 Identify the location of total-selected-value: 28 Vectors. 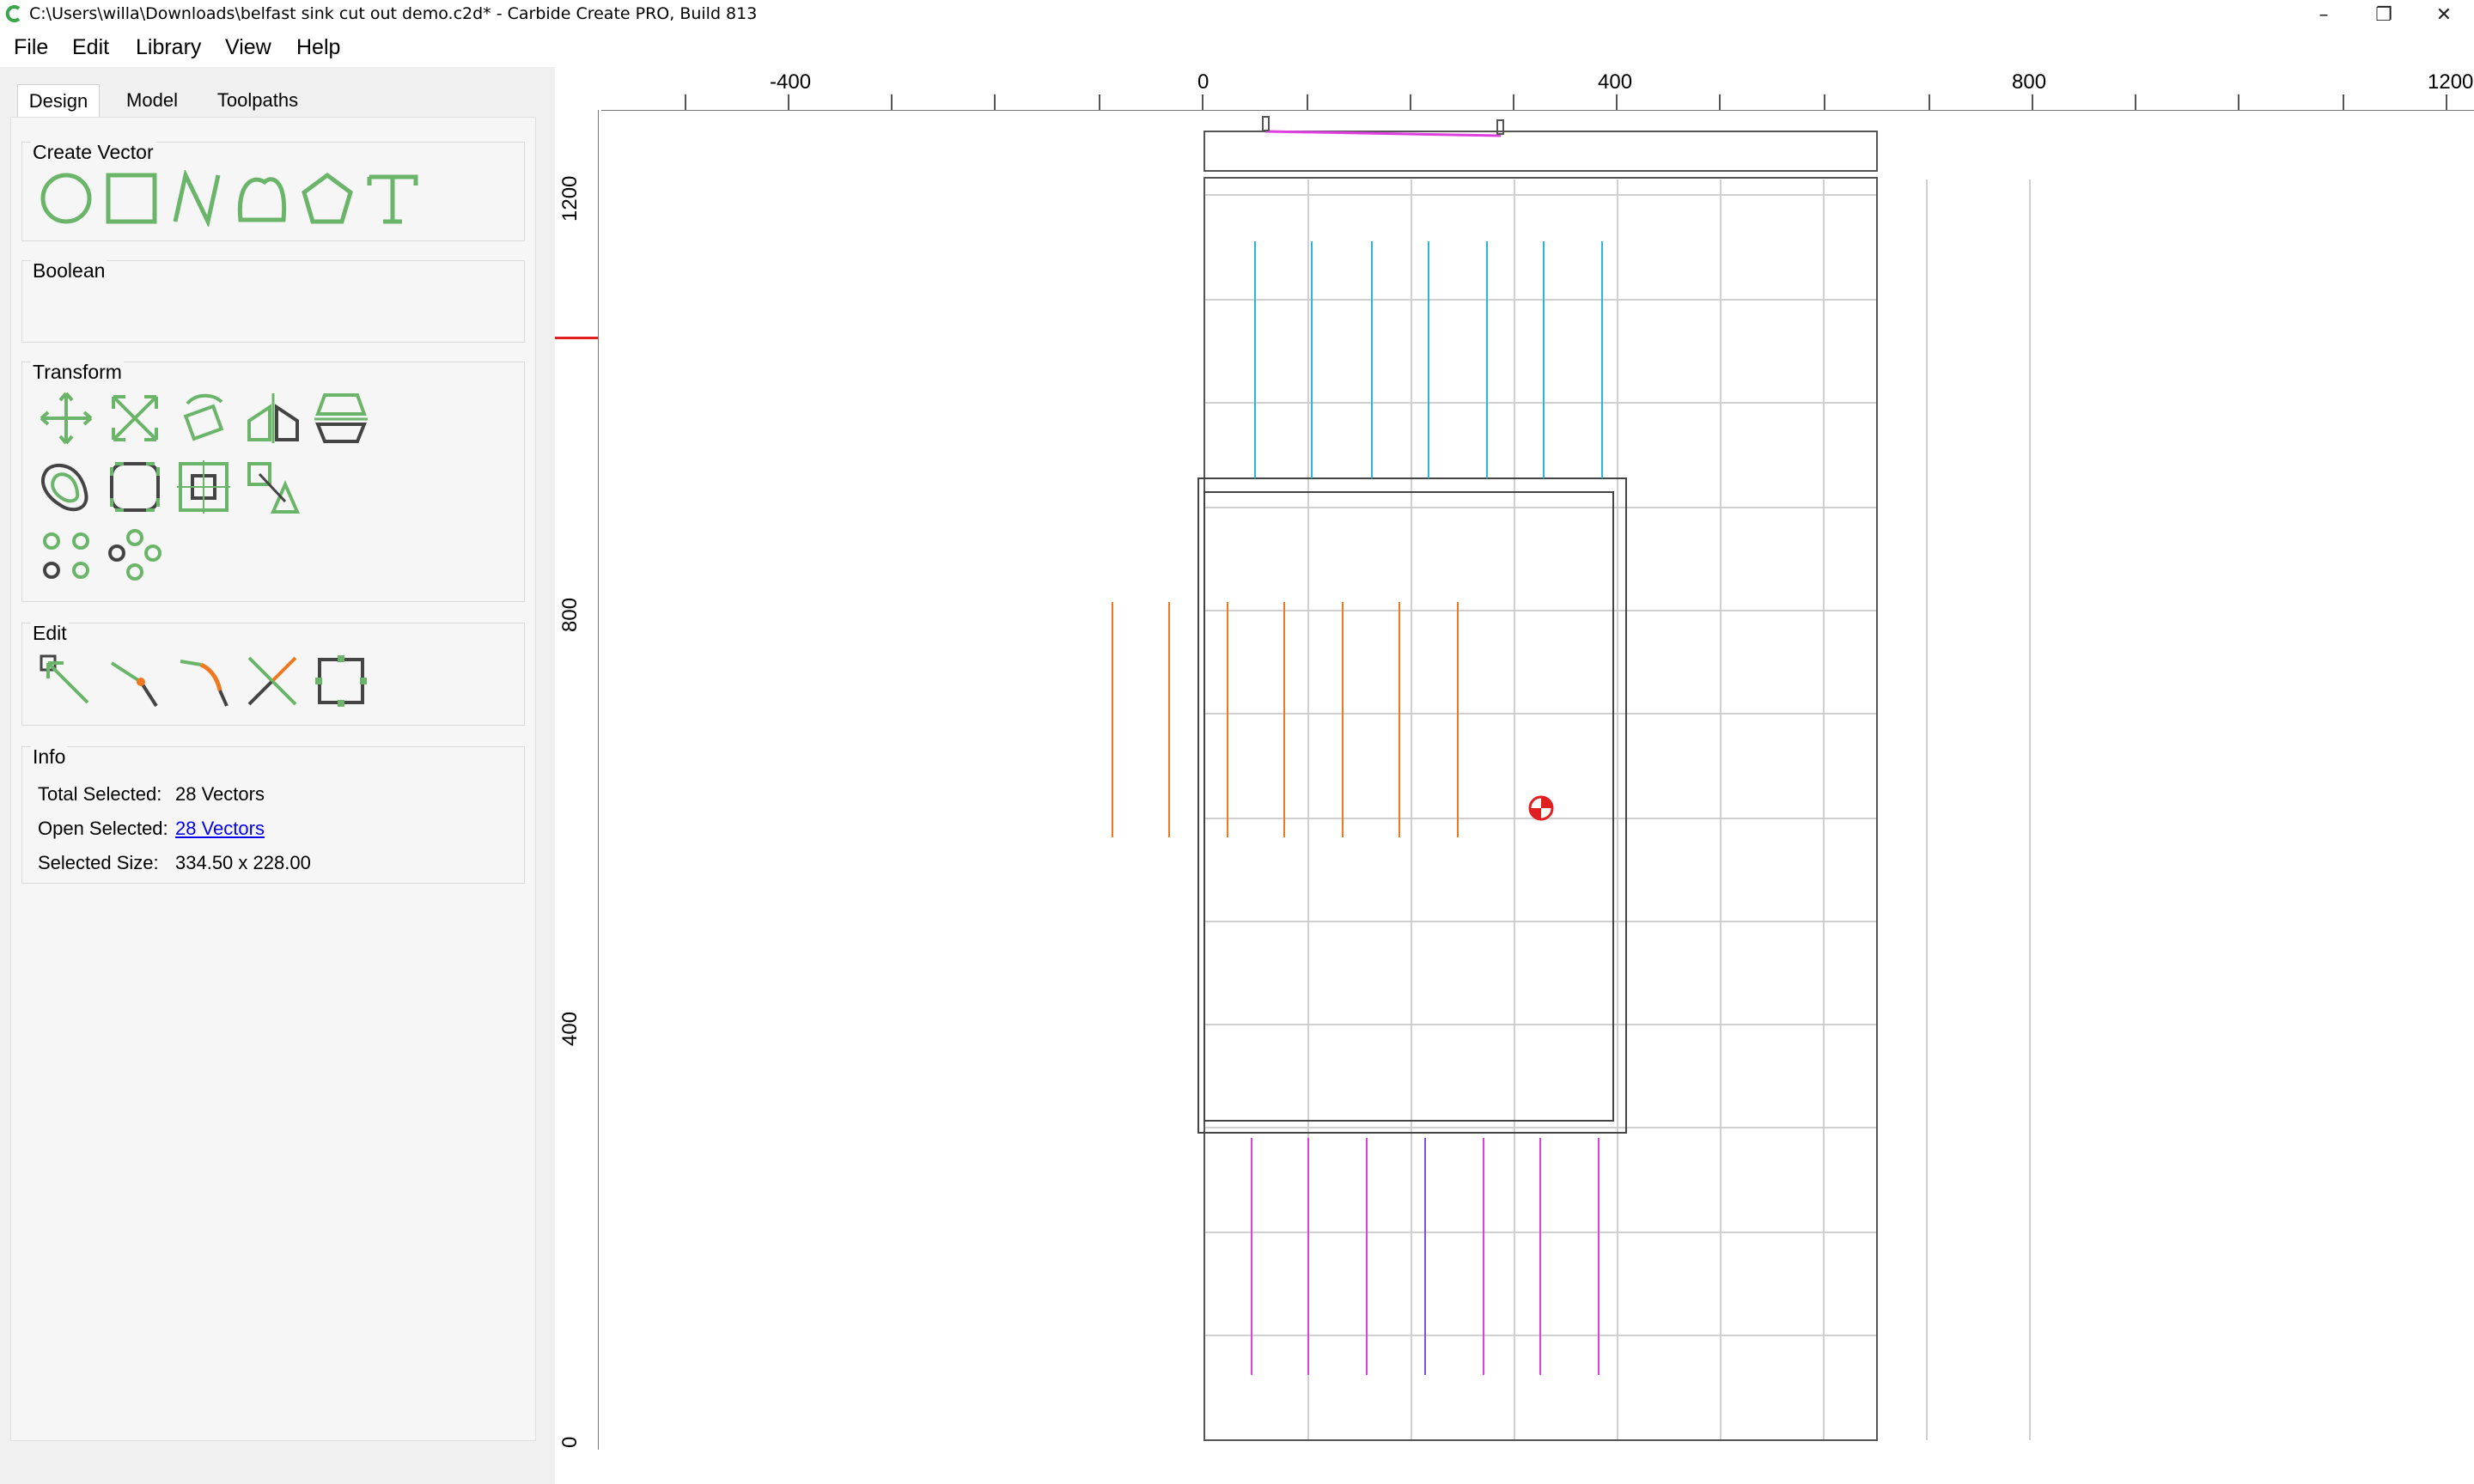
(220, 794).